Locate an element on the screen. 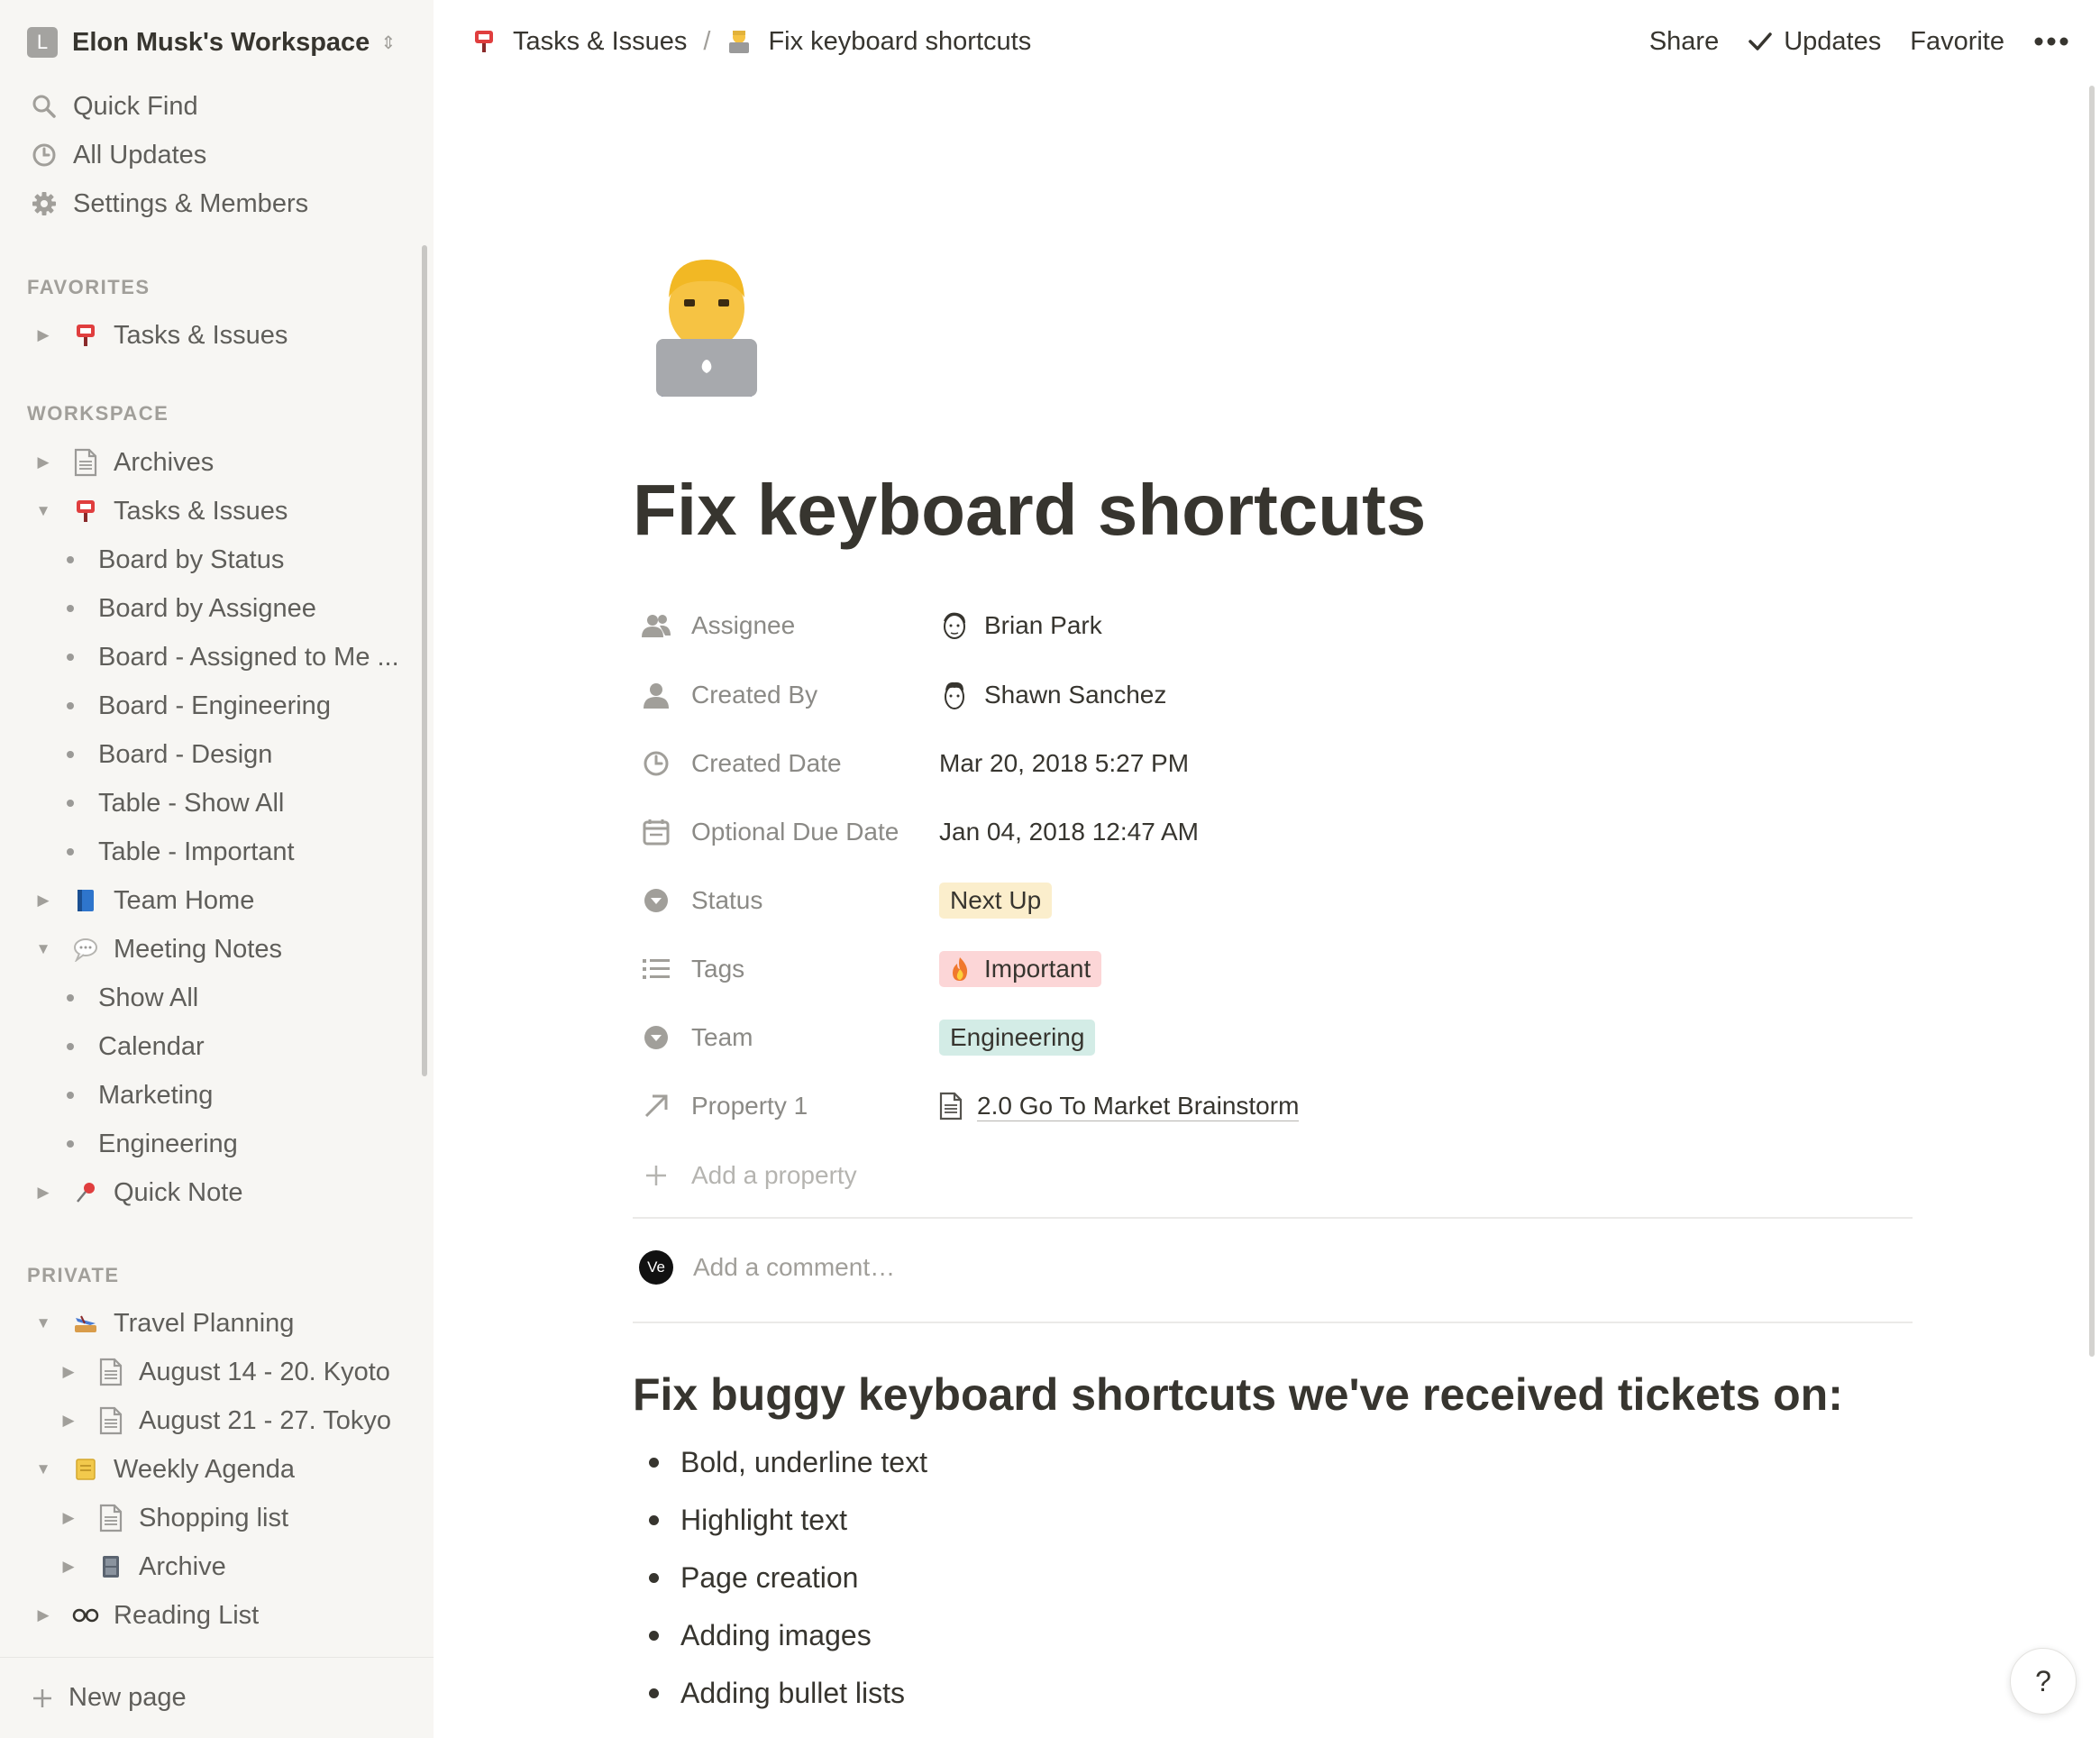 This screenshot has height=1738, width=2100. relation-link: 2.0 Go To Market Brainstorm is located at coordinates (1139, 1106).